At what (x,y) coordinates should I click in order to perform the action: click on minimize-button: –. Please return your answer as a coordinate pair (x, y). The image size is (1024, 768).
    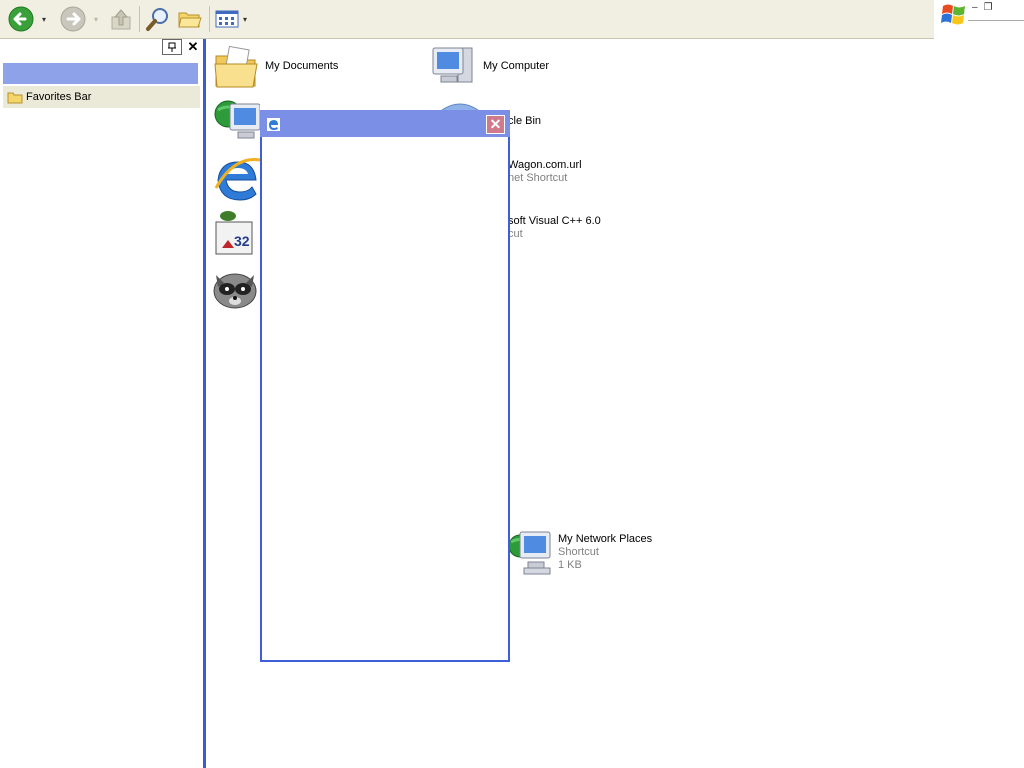
    Looking at the image, I should click on (975, 9).